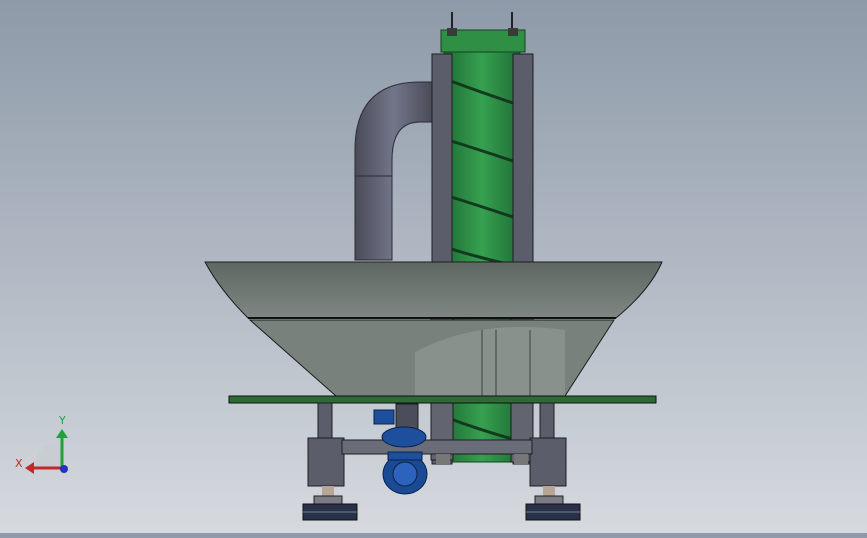 The height and width of the screenshot is (538, 867). Describe the element at coordinates (433, 329) in the screenshot. I see `hopper` at that location.